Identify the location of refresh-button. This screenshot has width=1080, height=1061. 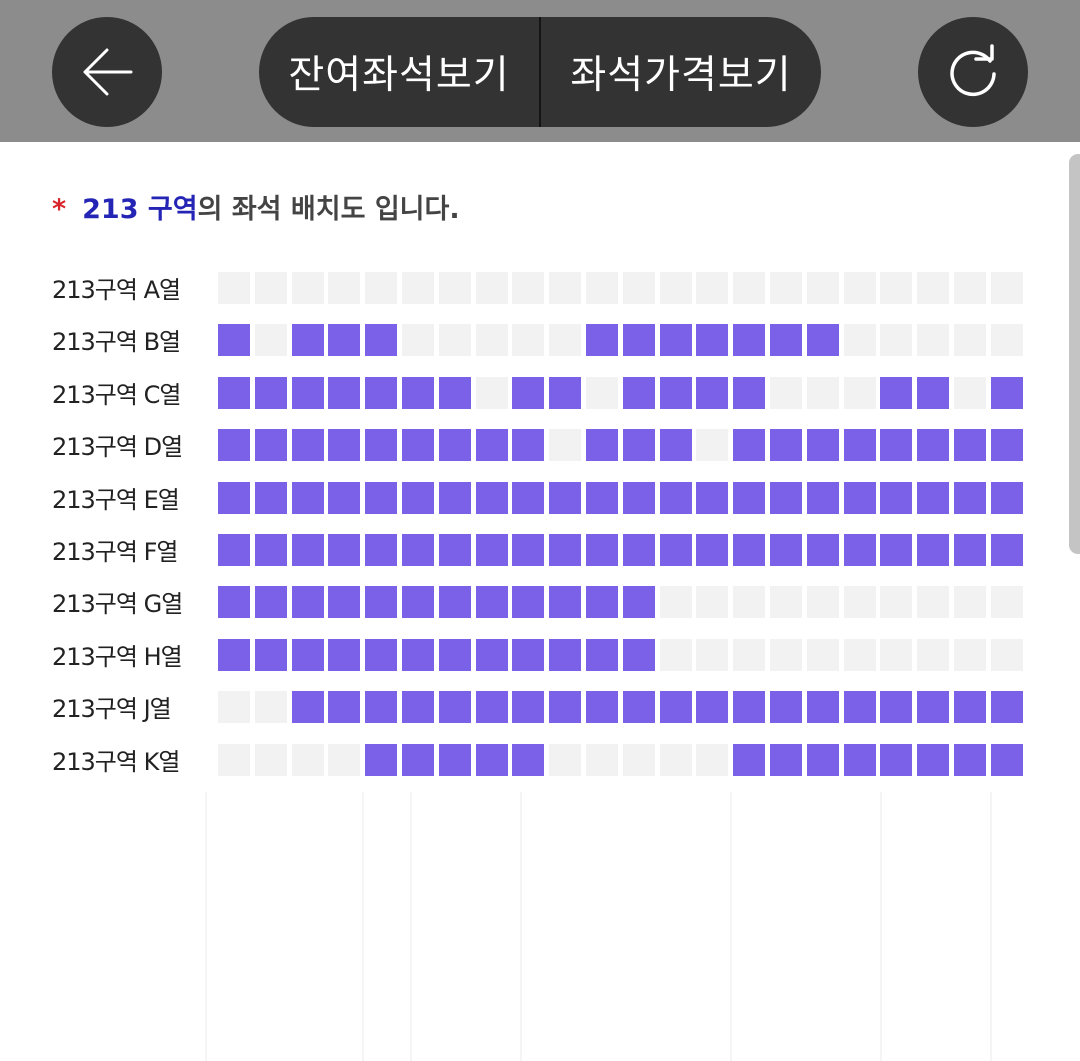
(973, 72).